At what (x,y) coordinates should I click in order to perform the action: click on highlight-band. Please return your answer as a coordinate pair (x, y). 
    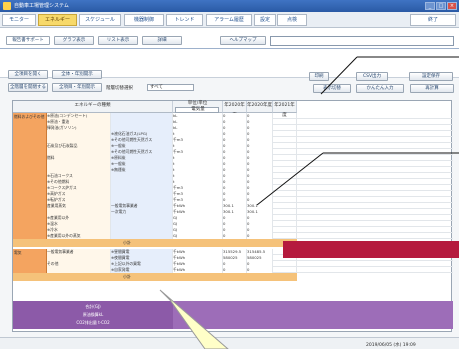
    Looking at the image, I should click on (371, 249).